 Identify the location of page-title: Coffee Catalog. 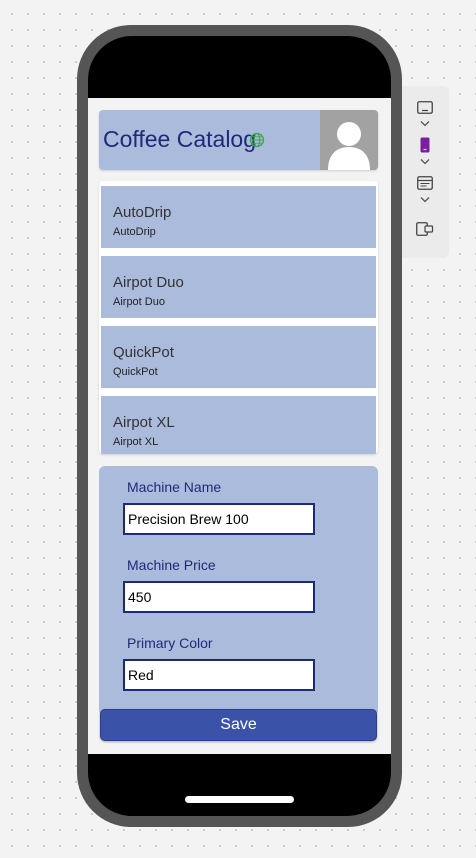
(180, 139).